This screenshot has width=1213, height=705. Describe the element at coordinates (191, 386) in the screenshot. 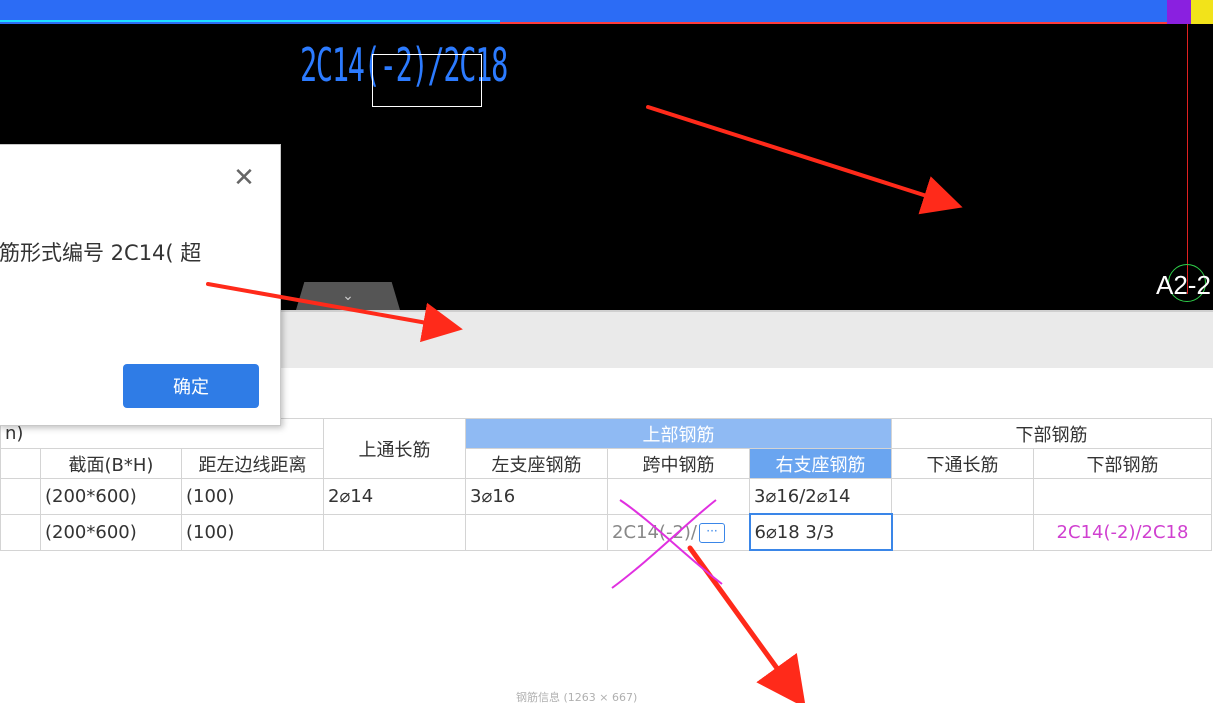

I see `confirm-button: 确定` at that location.